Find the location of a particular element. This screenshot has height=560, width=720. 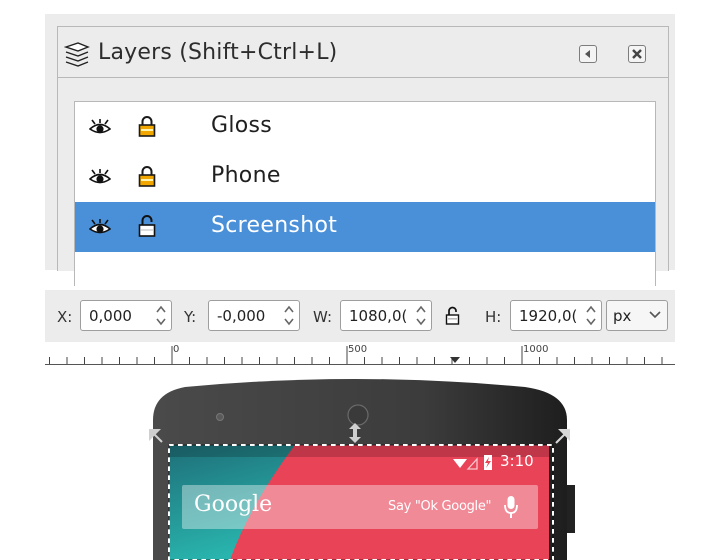

layer-name: Phone is located at coordinates (246, 175).